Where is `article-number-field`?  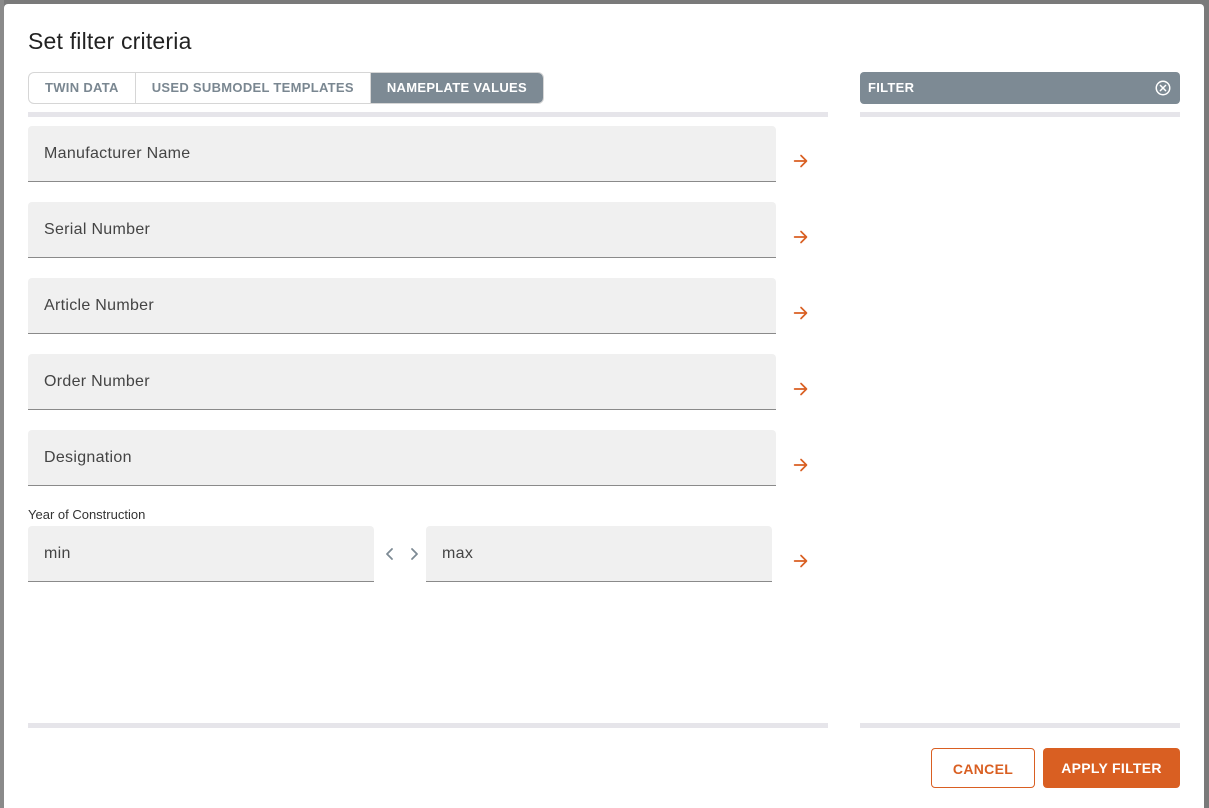
article-number-field is located at coordinates (402, 306).